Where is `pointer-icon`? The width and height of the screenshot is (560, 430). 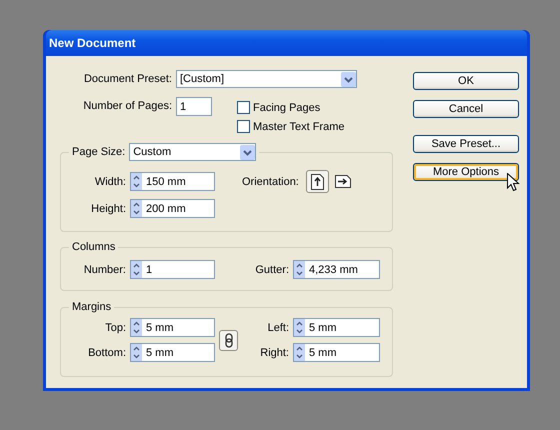
pointer-icon is located at coordinates (513, 182).